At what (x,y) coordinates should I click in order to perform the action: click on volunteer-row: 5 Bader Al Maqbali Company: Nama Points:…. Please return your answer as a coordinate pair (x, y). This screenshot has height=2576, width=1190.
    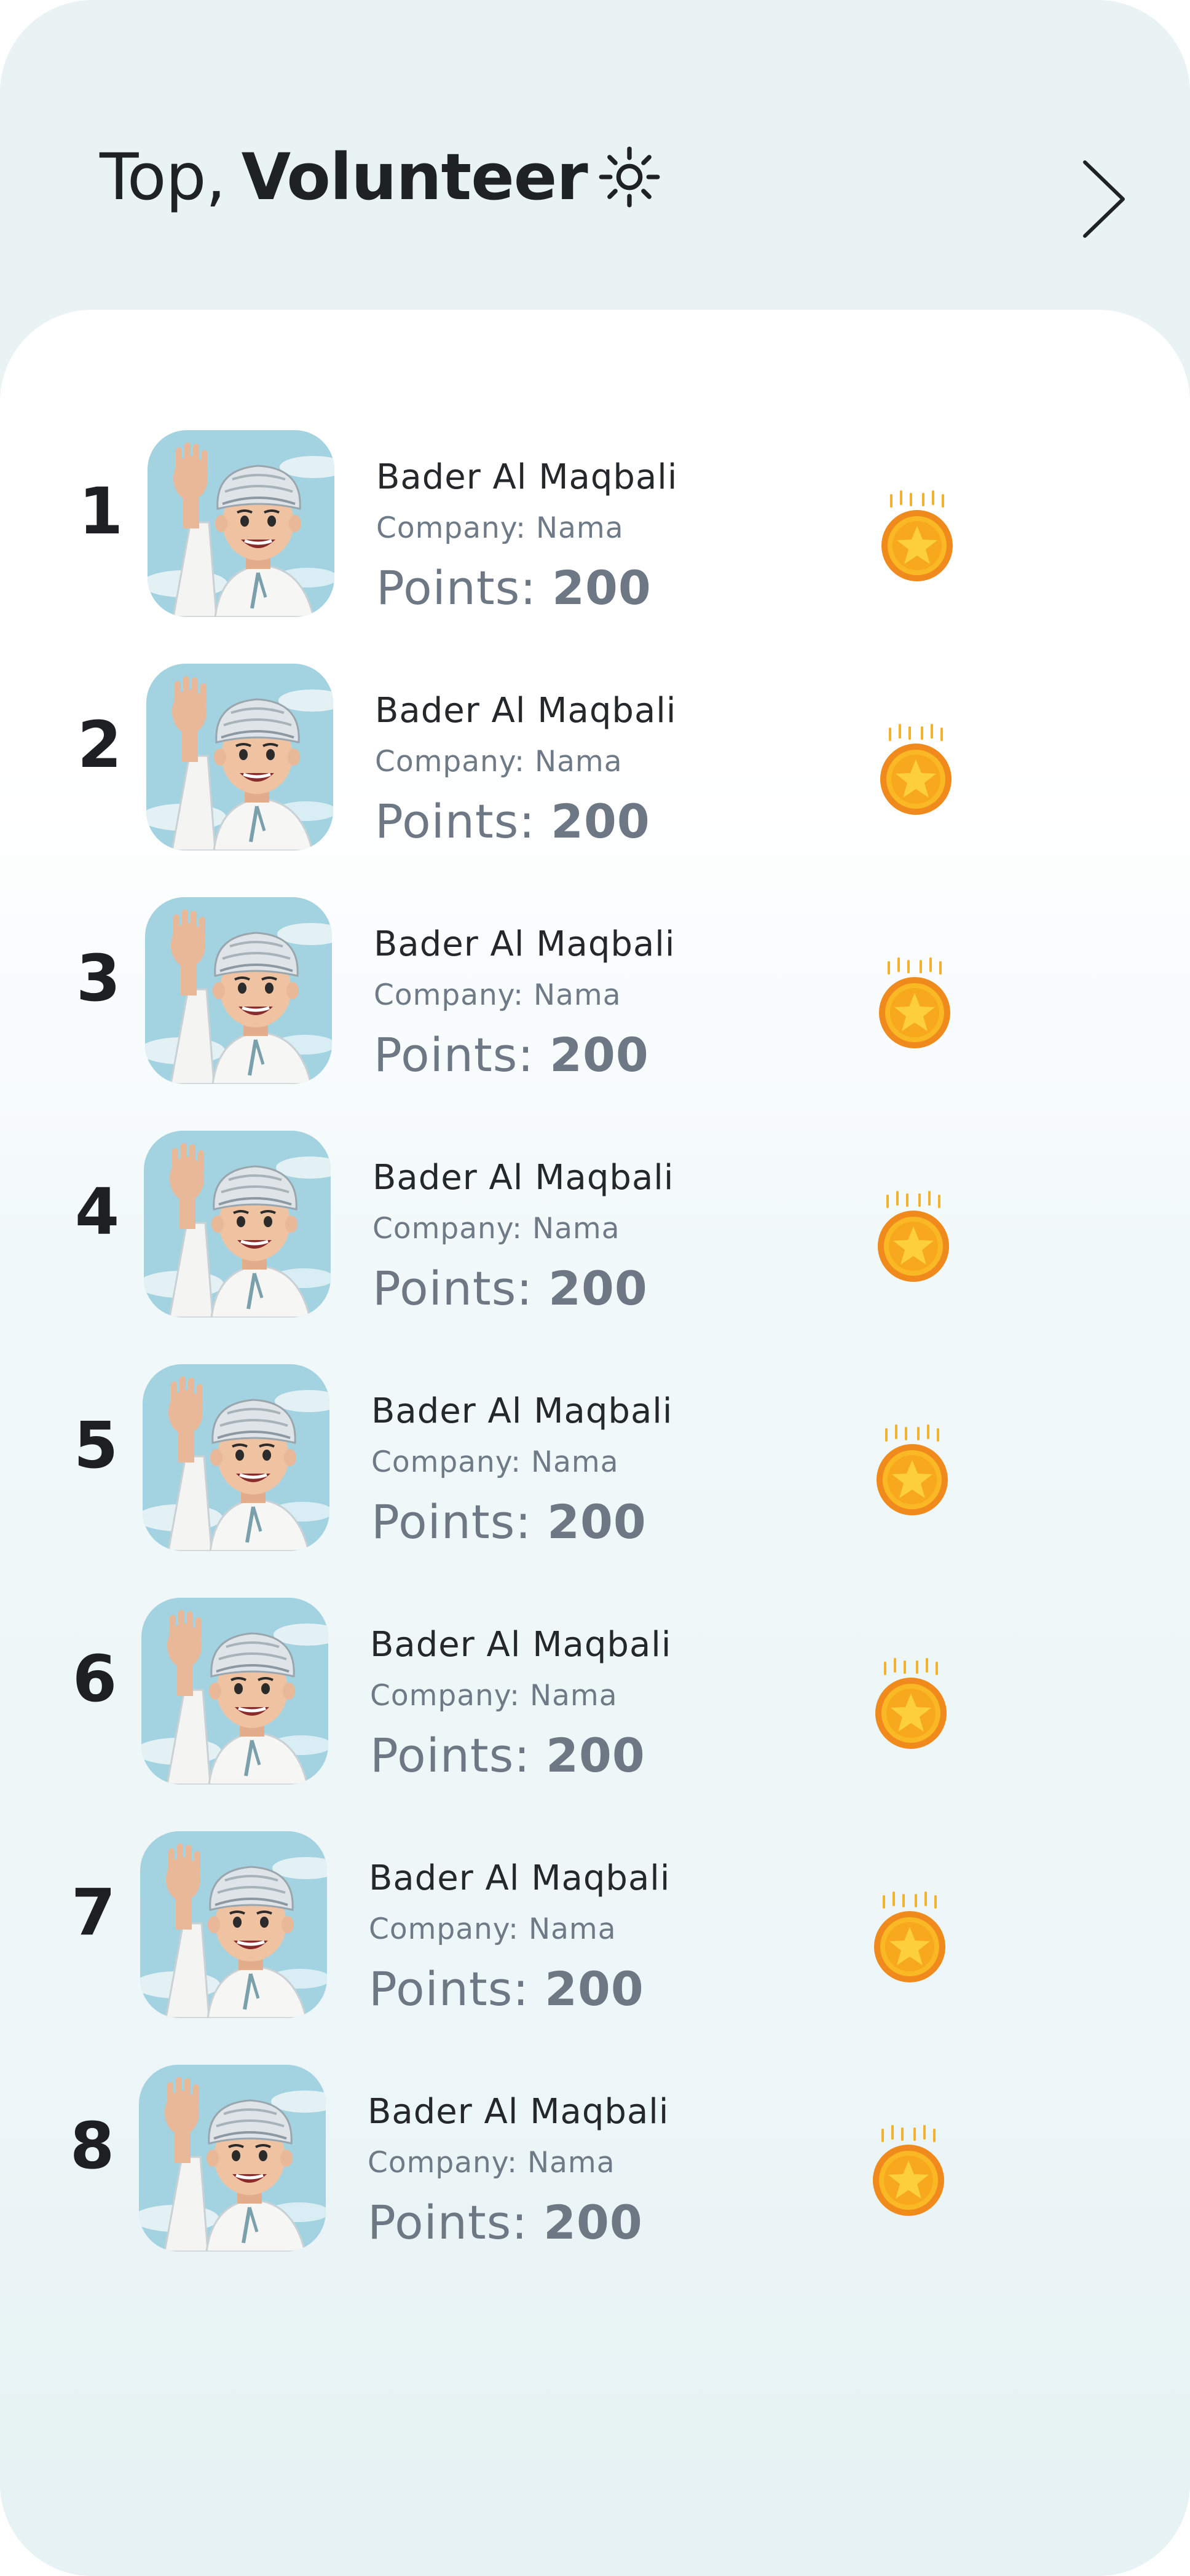
    Looking at the image, I should click on (595, 1457).